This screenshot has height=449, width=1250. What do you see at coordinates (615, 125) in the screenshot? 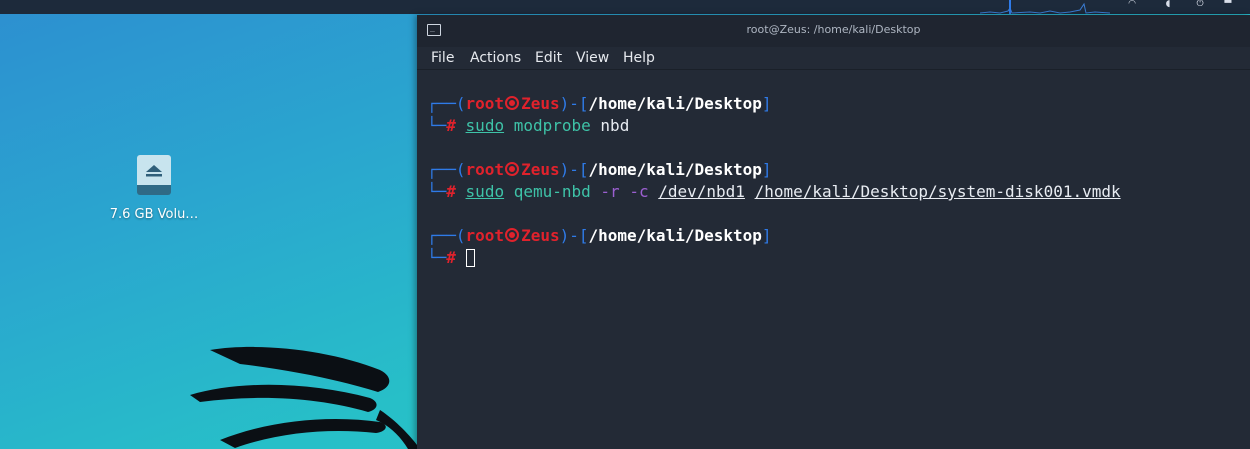
I see `command-arg: nbd` at bounding box center [615, 125].